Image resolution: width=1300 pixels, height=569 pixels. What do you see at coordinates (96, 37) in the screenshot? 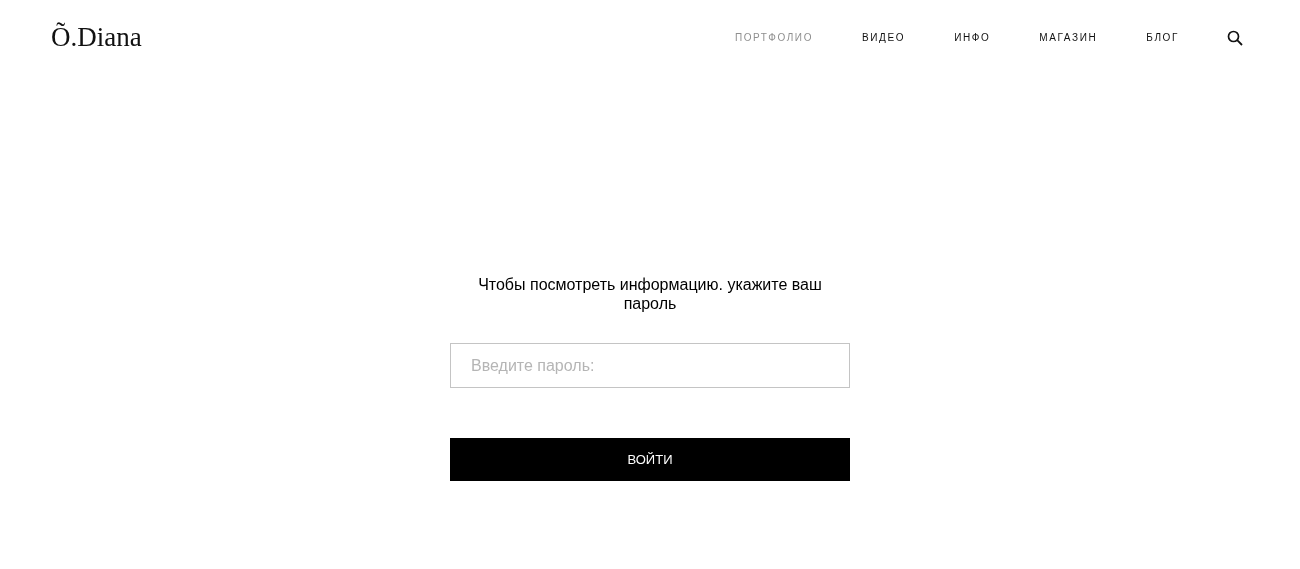
I see `site-logo: Õ.Diana` at bounding box center [96, 37].